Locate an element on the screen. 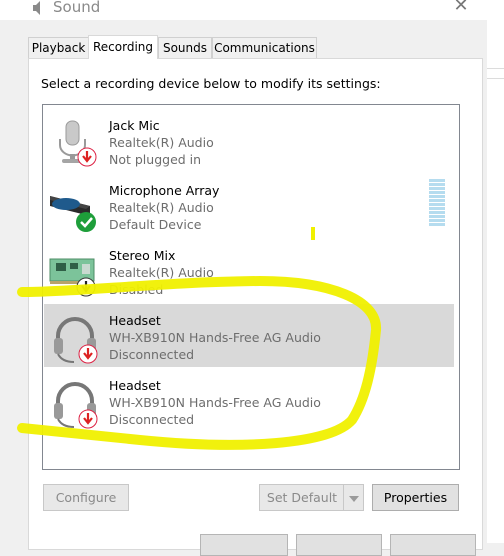 Image resolution: width=504 pixels, height=556 pixels. configure-button: Configure is located at coordinates (86, 497).